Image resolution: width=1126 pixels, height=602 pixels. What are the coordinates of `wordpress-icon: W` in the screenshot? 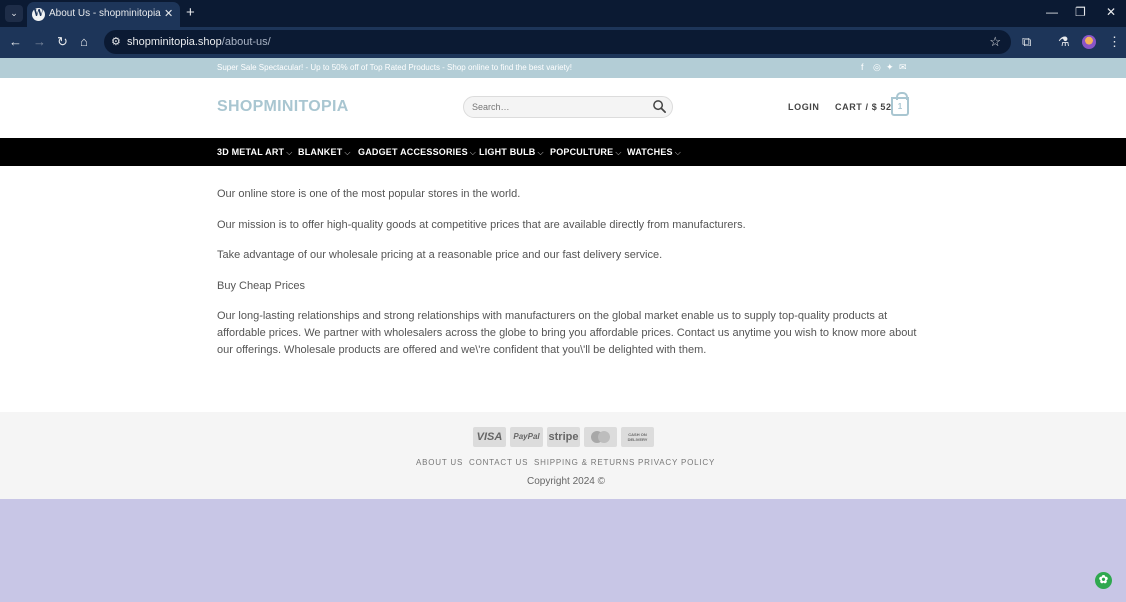 It's located at (38, 14).